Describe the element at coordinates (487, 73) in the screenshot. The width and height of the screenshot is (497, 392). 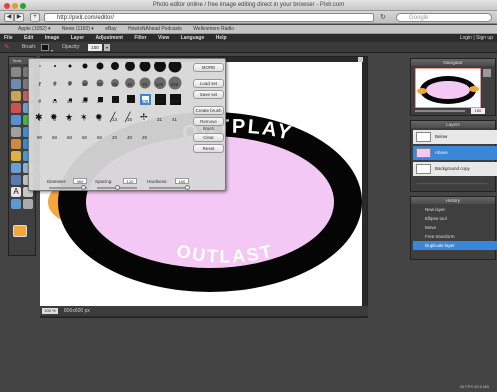
I see `navigator-zoom-in-icon` at that location.